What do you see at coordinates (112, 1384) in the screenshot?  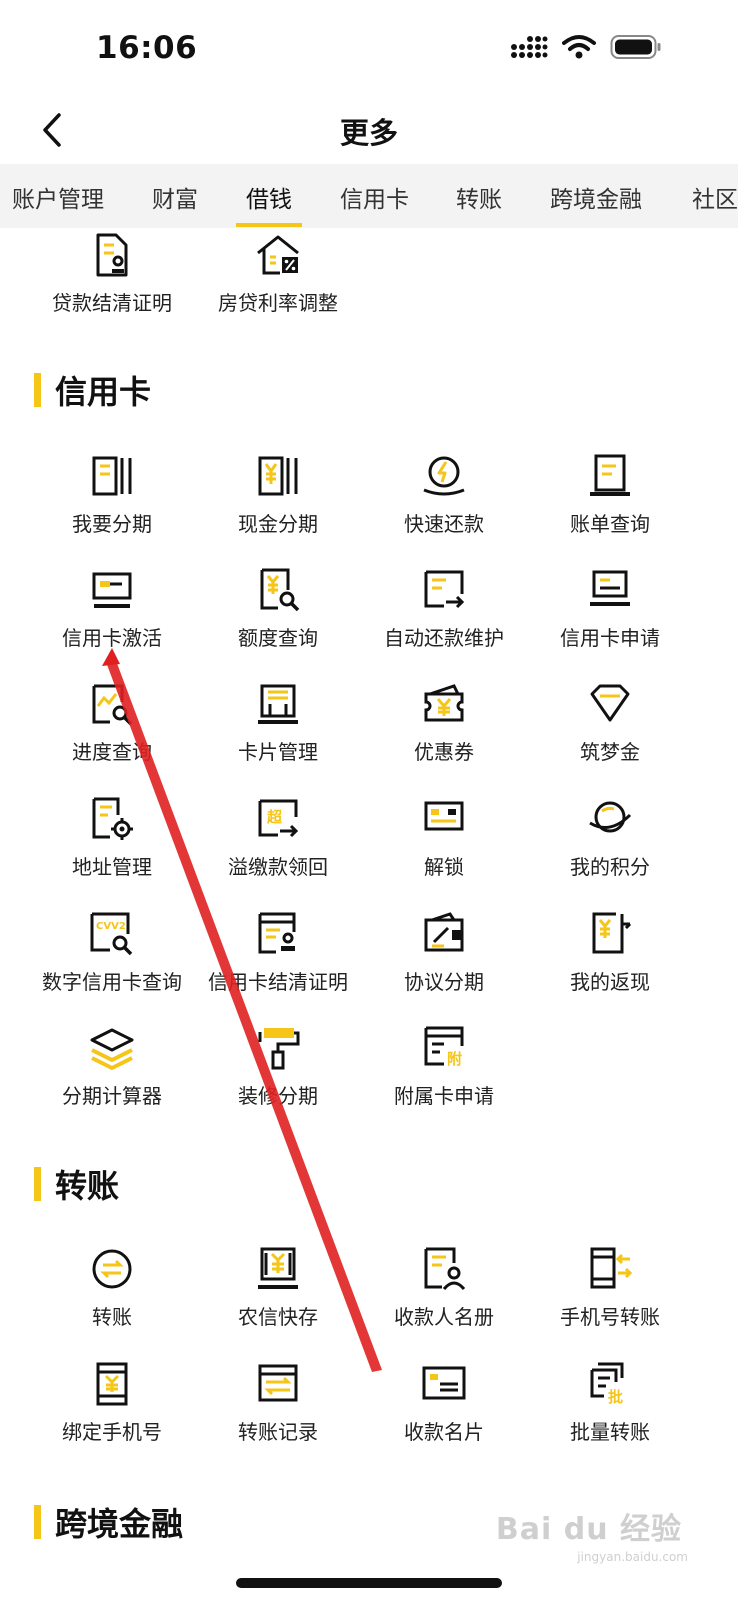 I see `bind-phone-icon` at bounding box center [112, 1384].